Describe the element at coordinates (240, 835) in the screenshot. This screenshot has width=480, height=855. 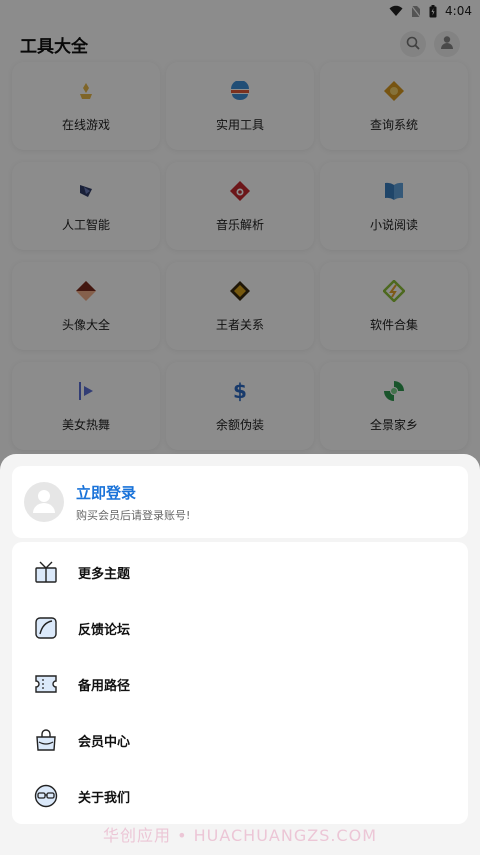
I see `watermark: 华创应用 • HUACHUANGZS.COM` at that location.